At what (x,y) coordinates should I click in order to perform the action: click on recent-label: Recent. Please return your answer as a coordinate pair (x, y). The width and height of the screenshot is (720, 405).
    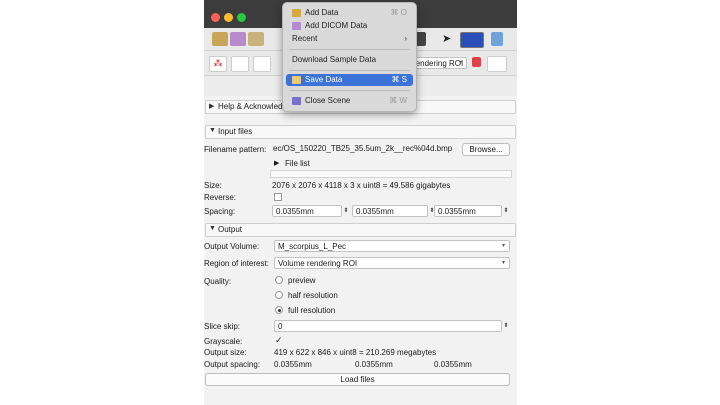
    Looking at the image, I should click on (305, 38).